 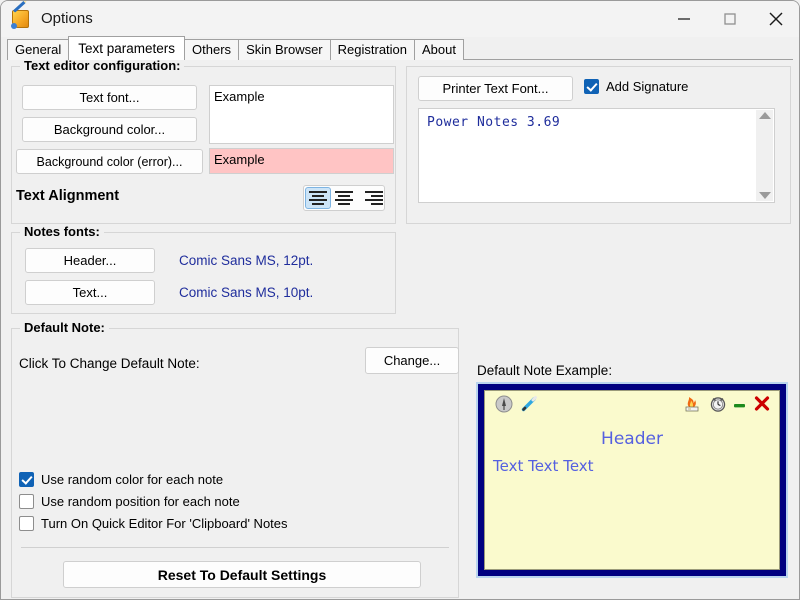 I want to click on notes-text-font-value: Comic Sans MS, 10pt., so click(x=246, y=292).